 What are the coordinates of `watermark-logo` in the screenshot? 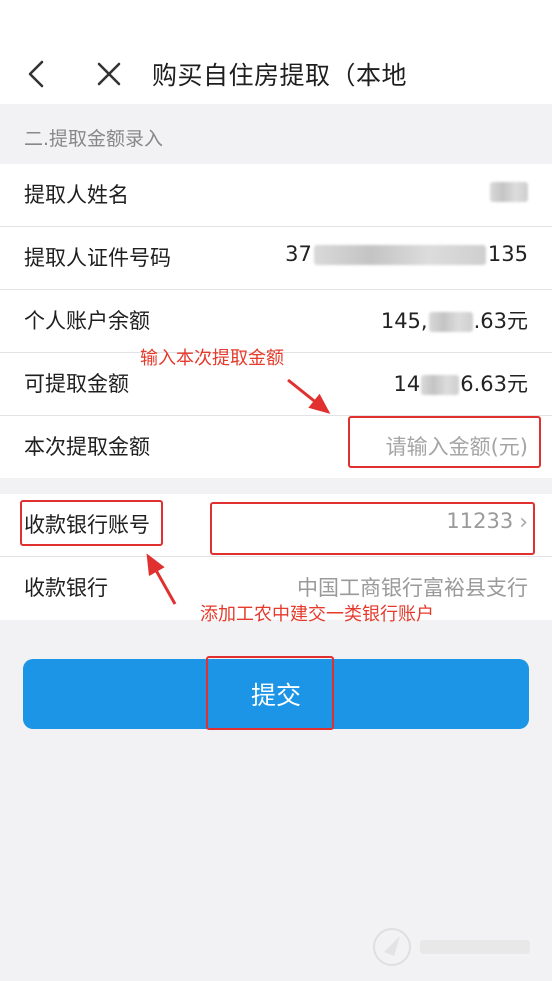 It's located at (451, 947).